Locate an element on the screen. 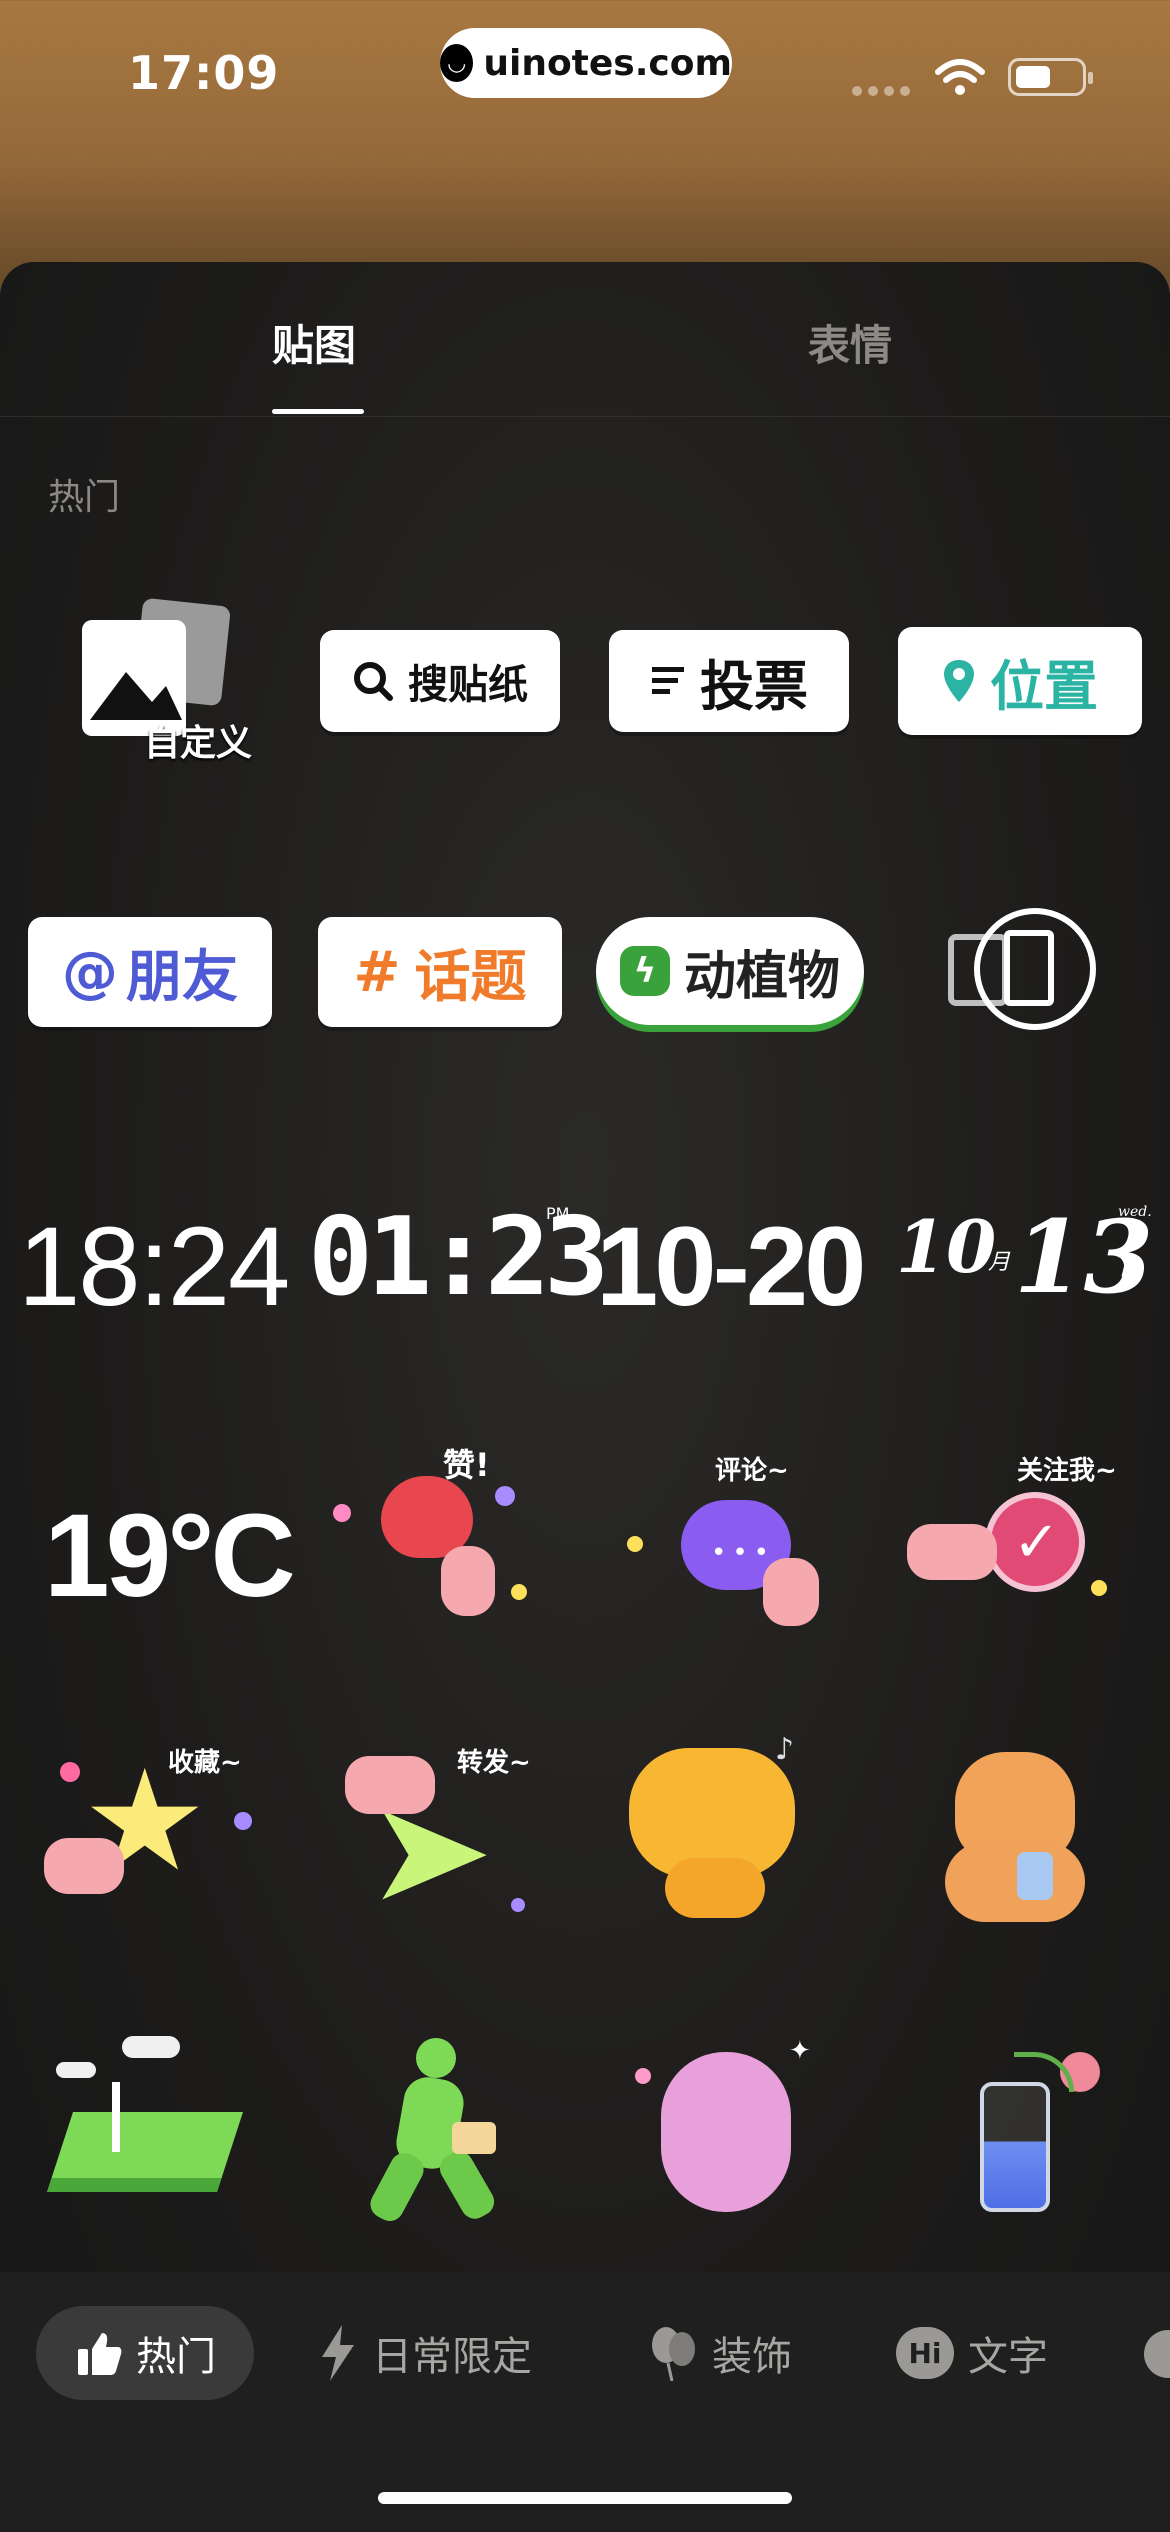 The width and height of the screenshot is (1170, 2532). battery-icon is located at coordinates (1050, 77).